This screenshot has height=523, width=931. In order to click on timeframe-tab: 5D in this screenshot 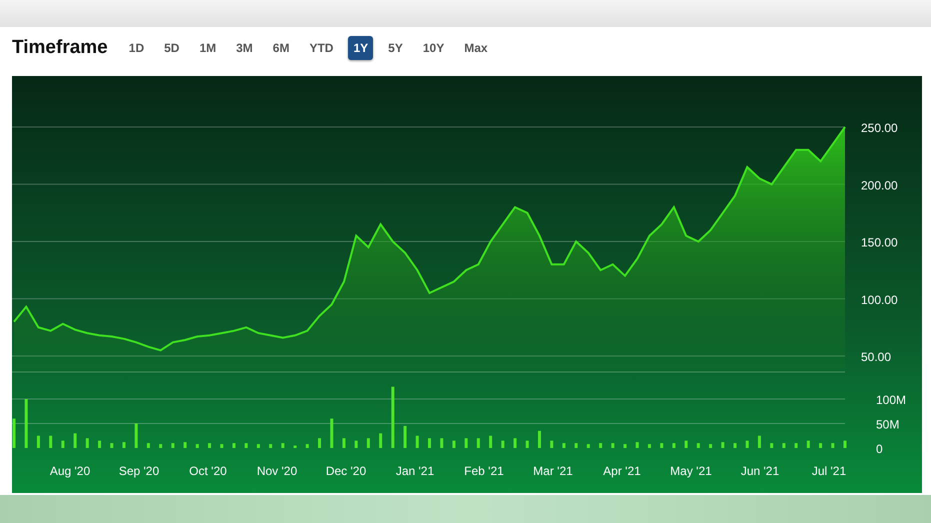, I will do `click(171, 48)`.